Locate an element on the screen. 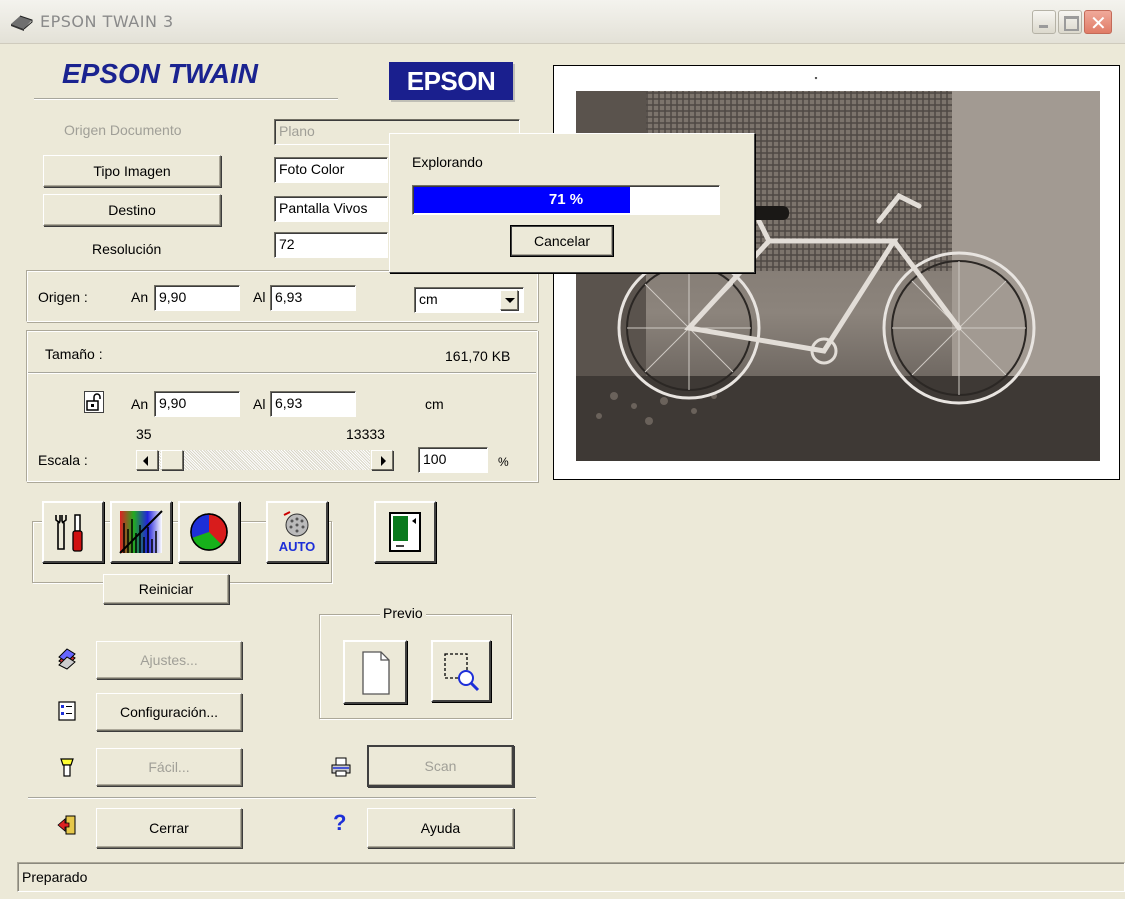  easy-mode-icon is located at coordinates (67, 767).